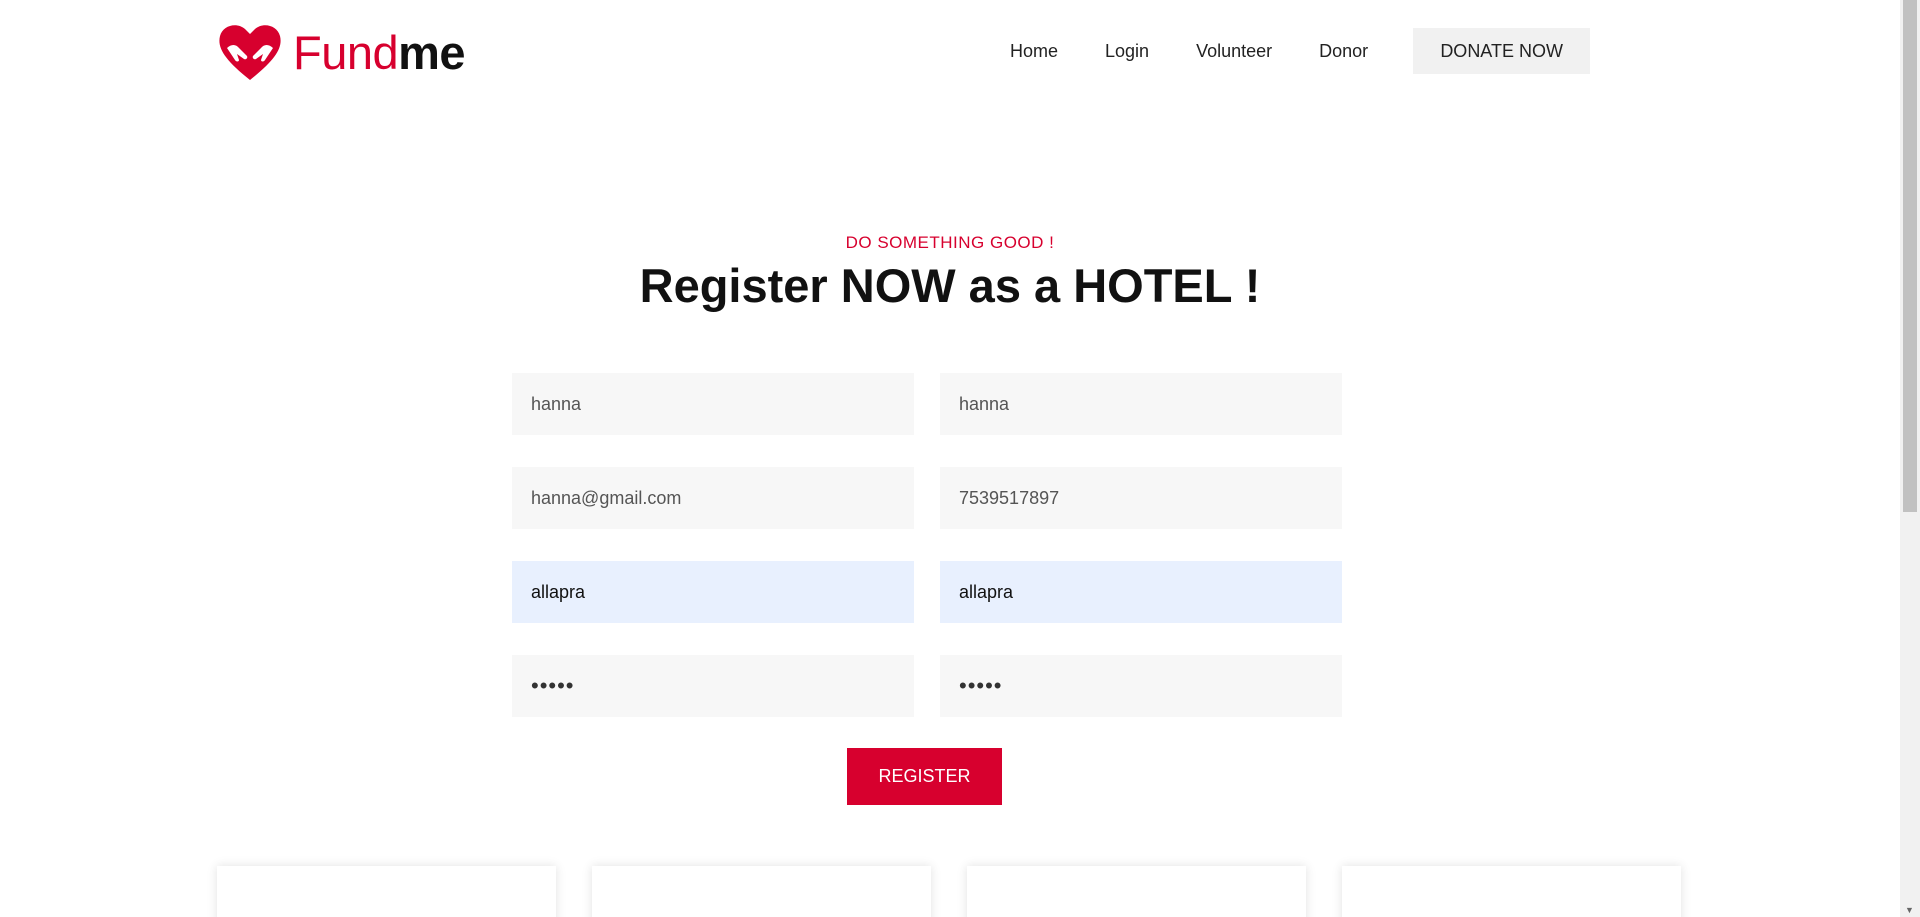 Image resolution: width=1920 pixels, height=917 pixels. What do you see at coordinates (949, 891) in the screenshot?
I see `feature-cards` at bounding box center [949, 891].